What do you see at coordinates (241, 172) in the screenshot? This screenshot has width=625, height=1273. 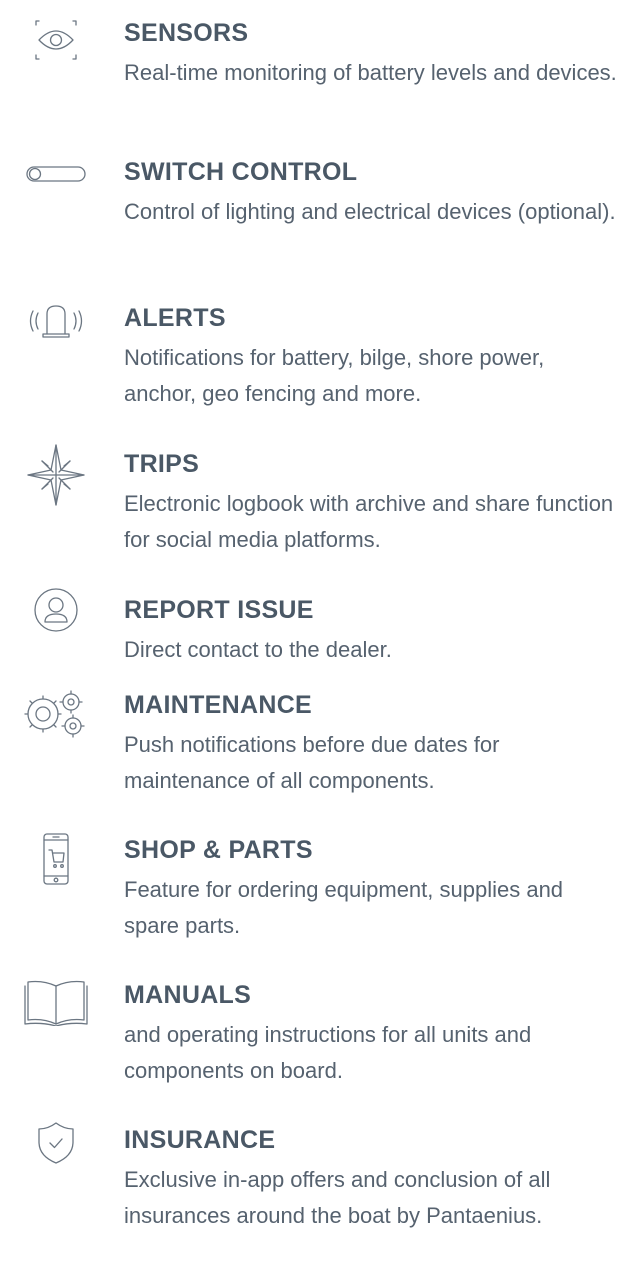 I see `feature-title: SWITCH CONTROL` at bounding box center [241, 172].